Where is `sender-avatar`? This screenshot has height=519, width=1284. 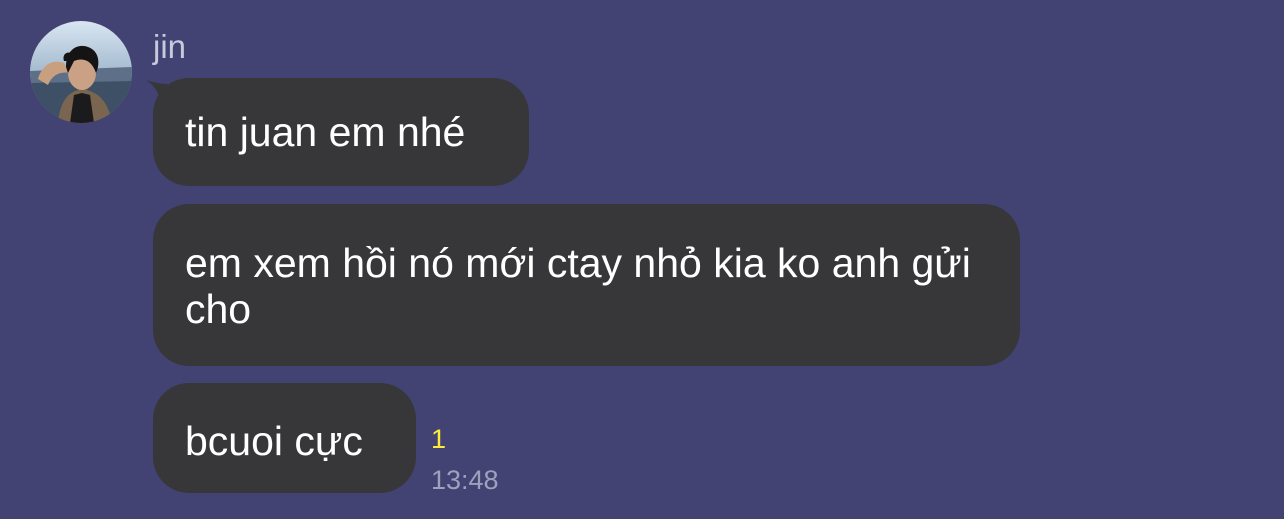
sender-avatar is located at coordinates (81, 72).